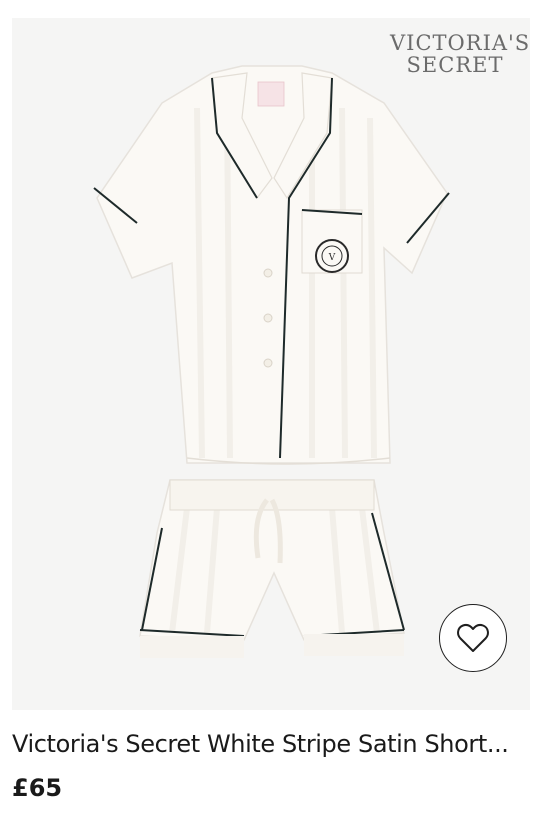 The height and width of the screenshot is (816, 548). I want to click on wishlist-button, so click(473, 638).